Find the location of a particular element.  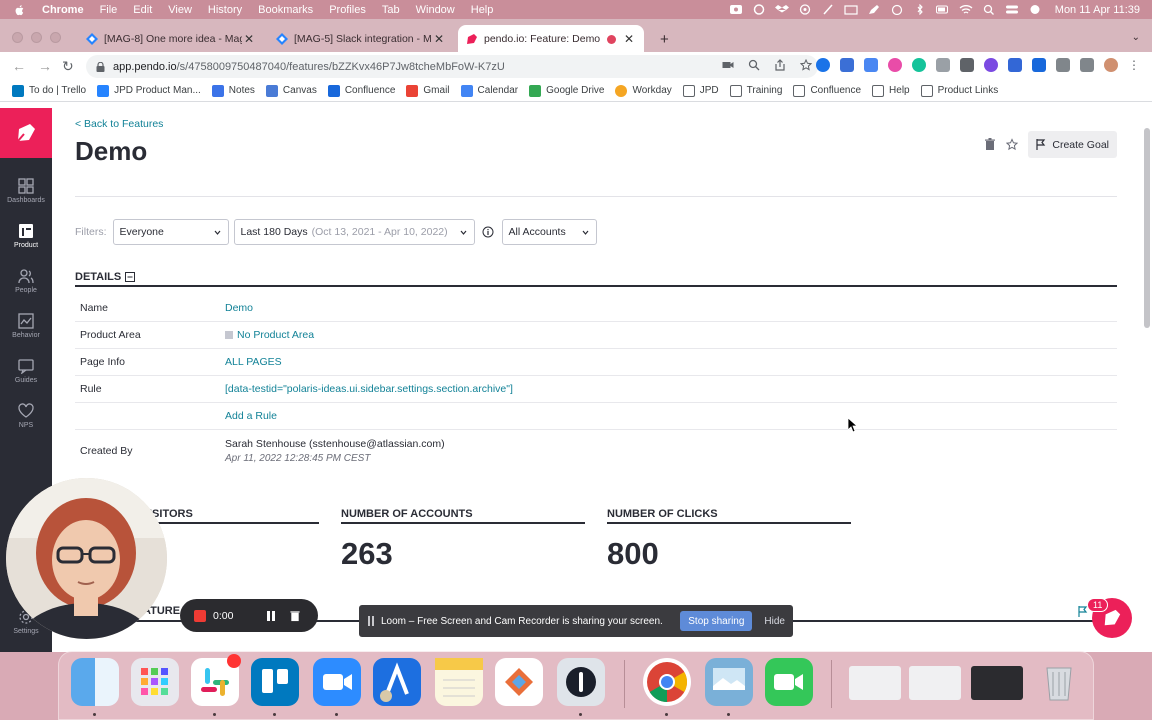

trello-icon is located at coordinates (275, 682).